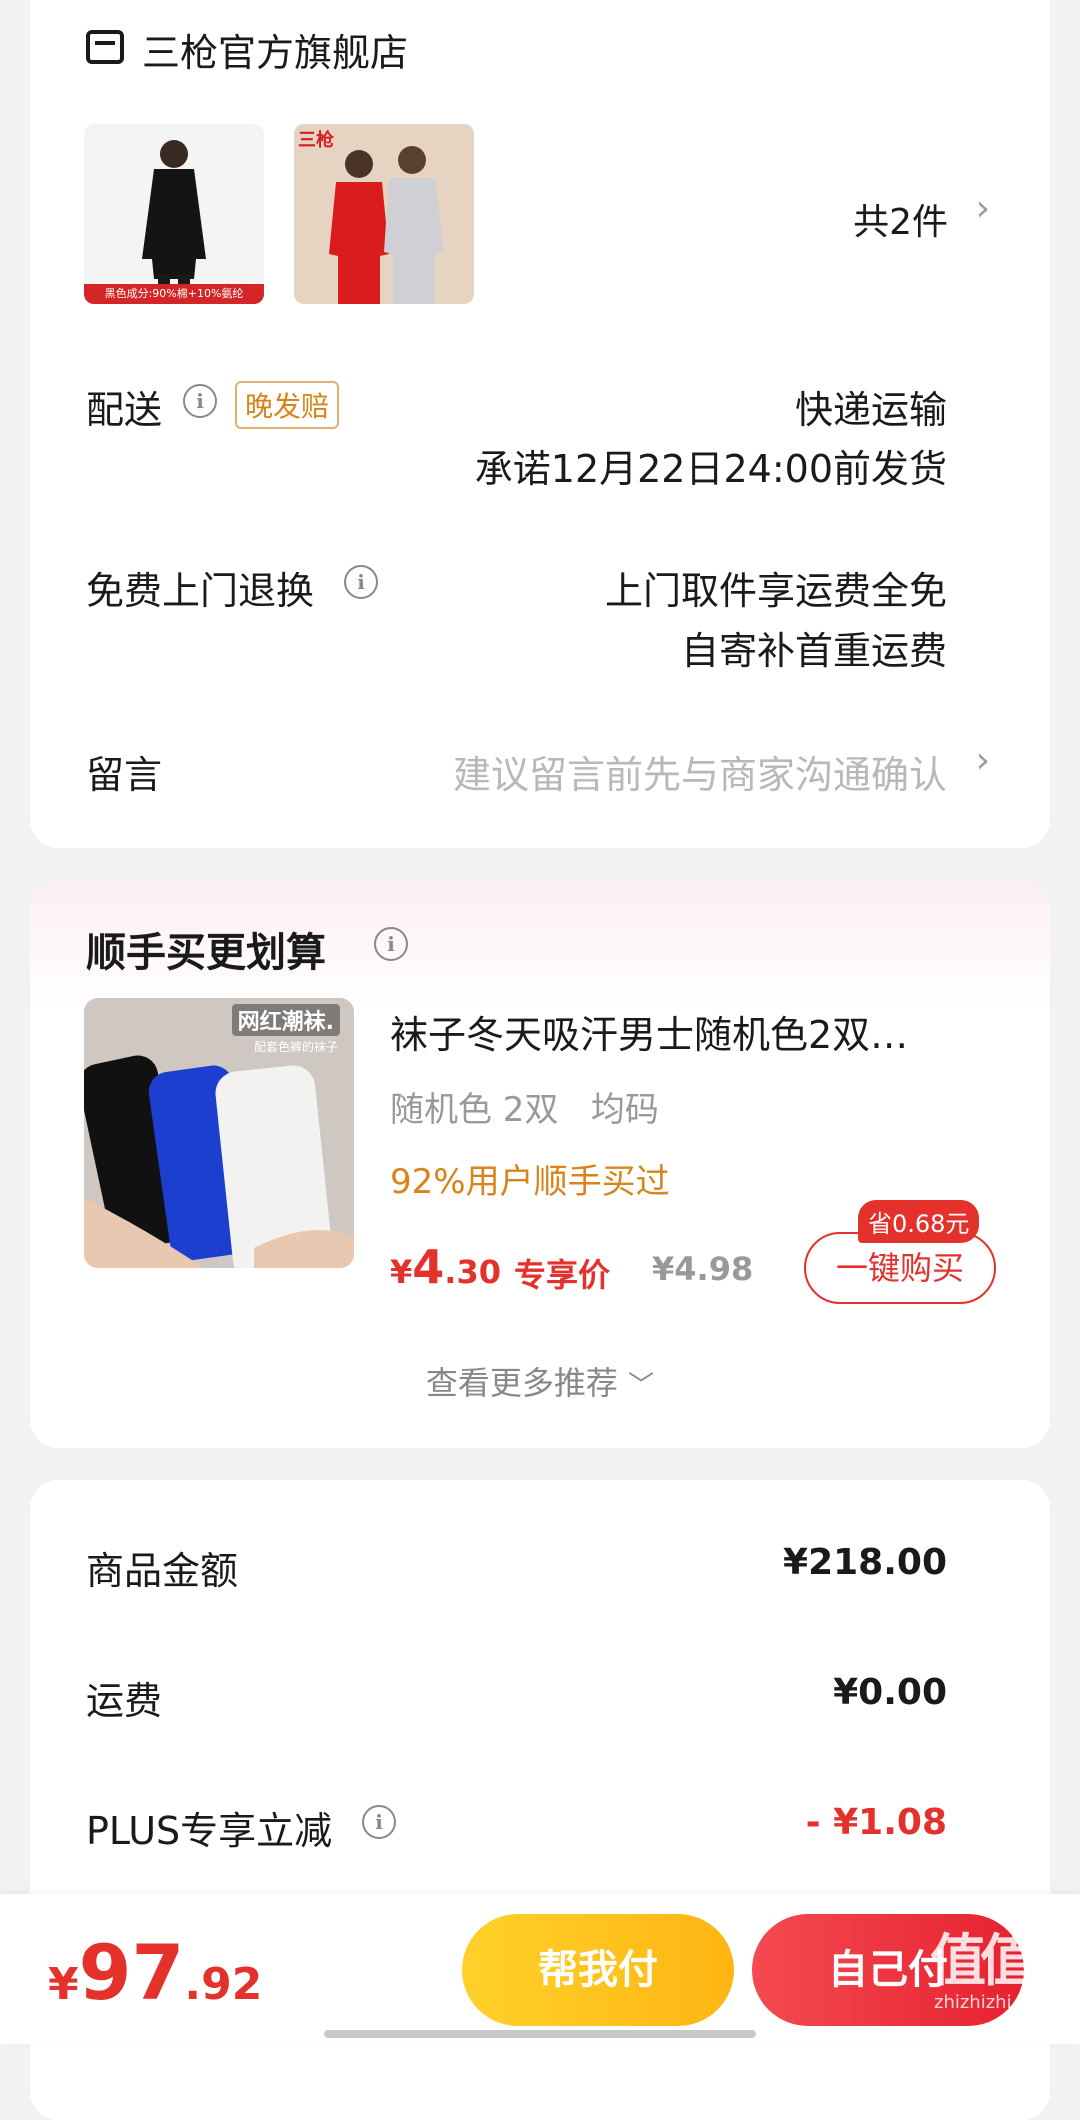 This screenshot has height=2120, width=1080. Describe the element at coordinates (919, 1221) in the screenshot. I see `savings-badge: 省0.68元` at that location.